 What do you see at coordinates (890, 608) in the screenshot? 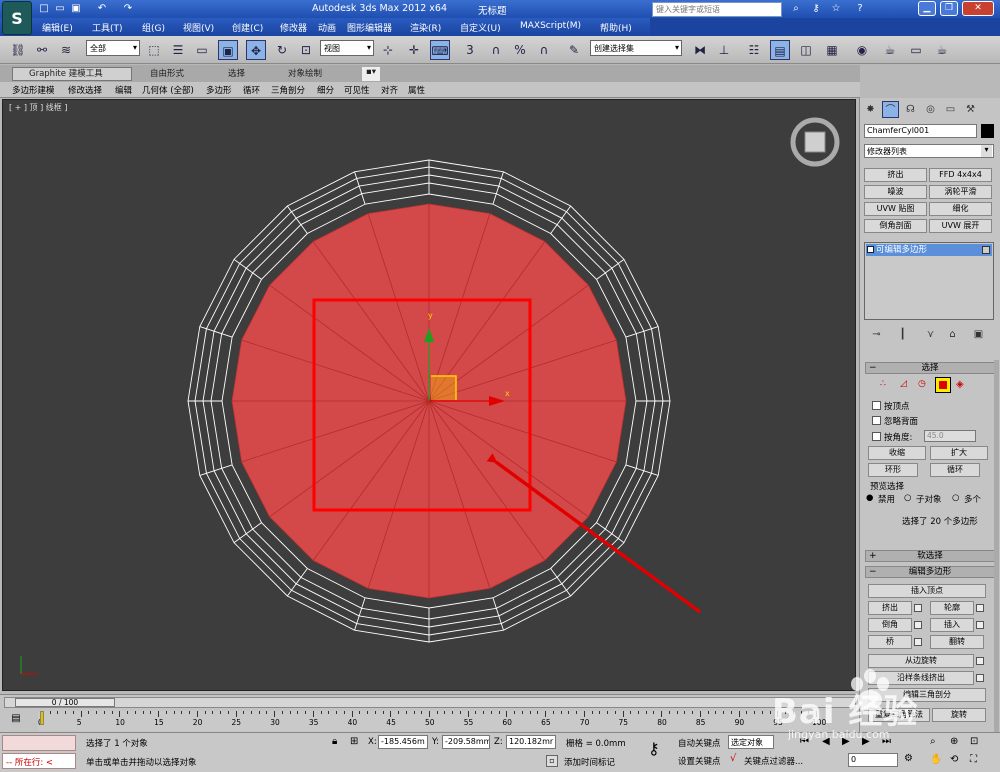
I see `extrude-button: 挤出` at bounding box center [890, 608].